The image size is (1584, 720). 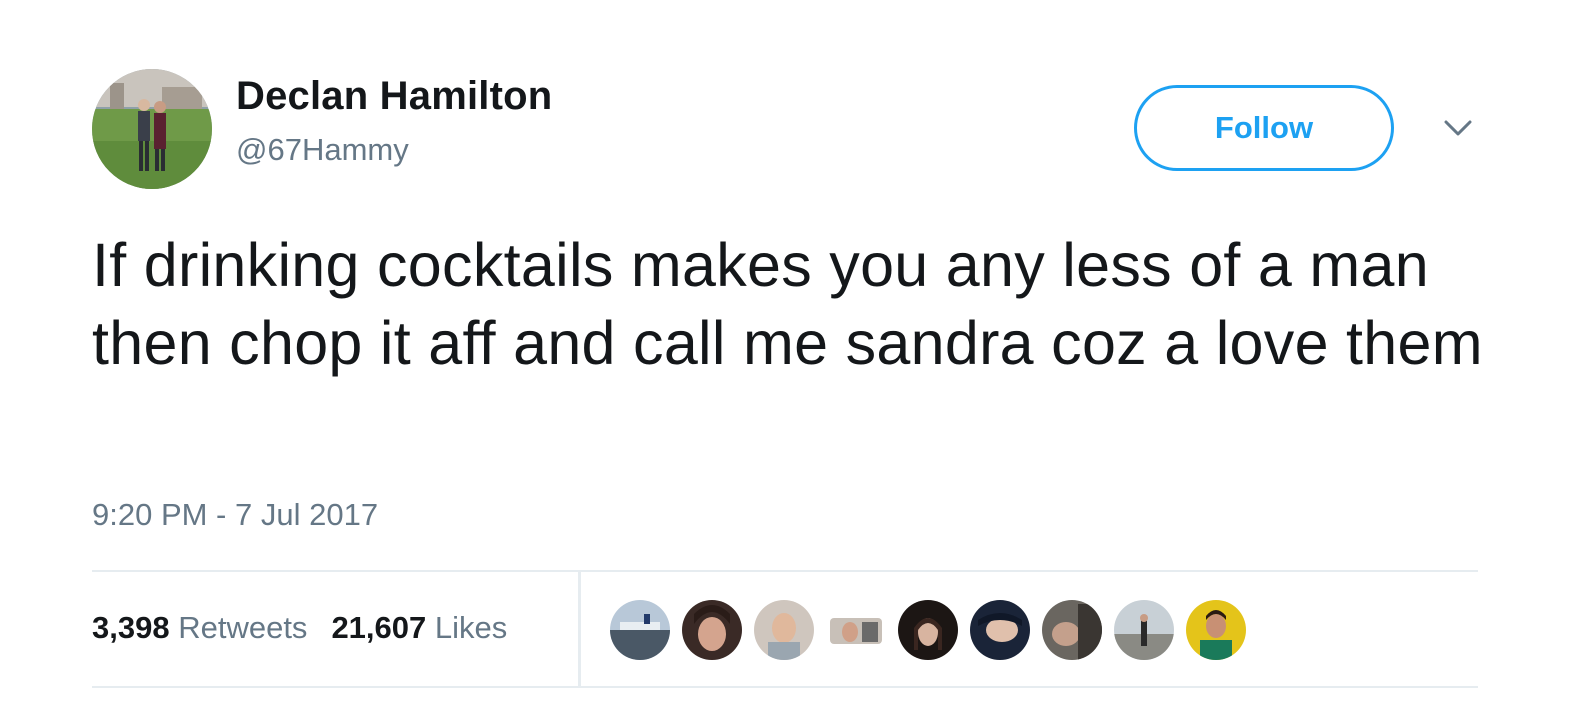 What do you see at coordinates (235, 515) in the screenshot?
I see `tweet-timestamp: 9:20 PM - 7 Jul 2017` at bounding box center [235, 515].